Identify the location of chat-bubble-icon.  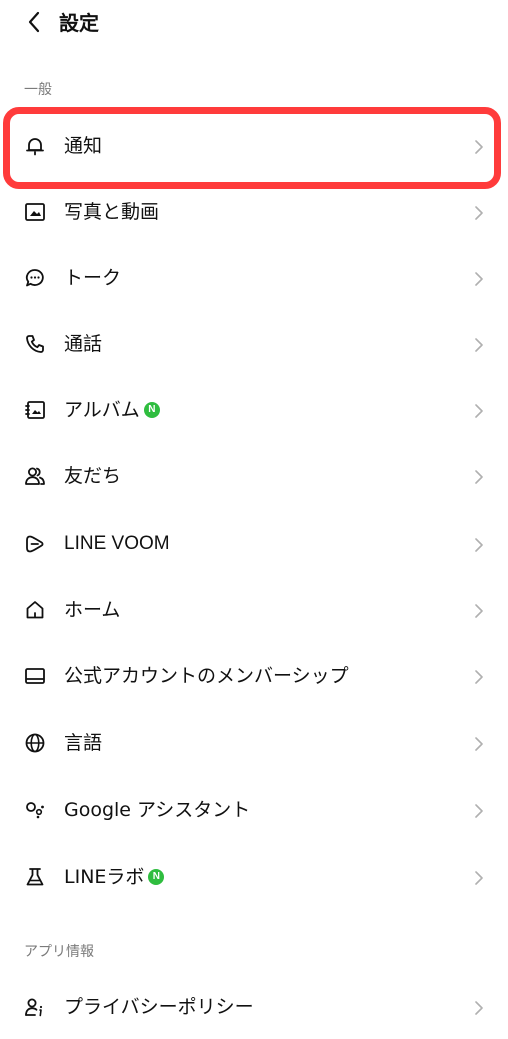
(35, 278).